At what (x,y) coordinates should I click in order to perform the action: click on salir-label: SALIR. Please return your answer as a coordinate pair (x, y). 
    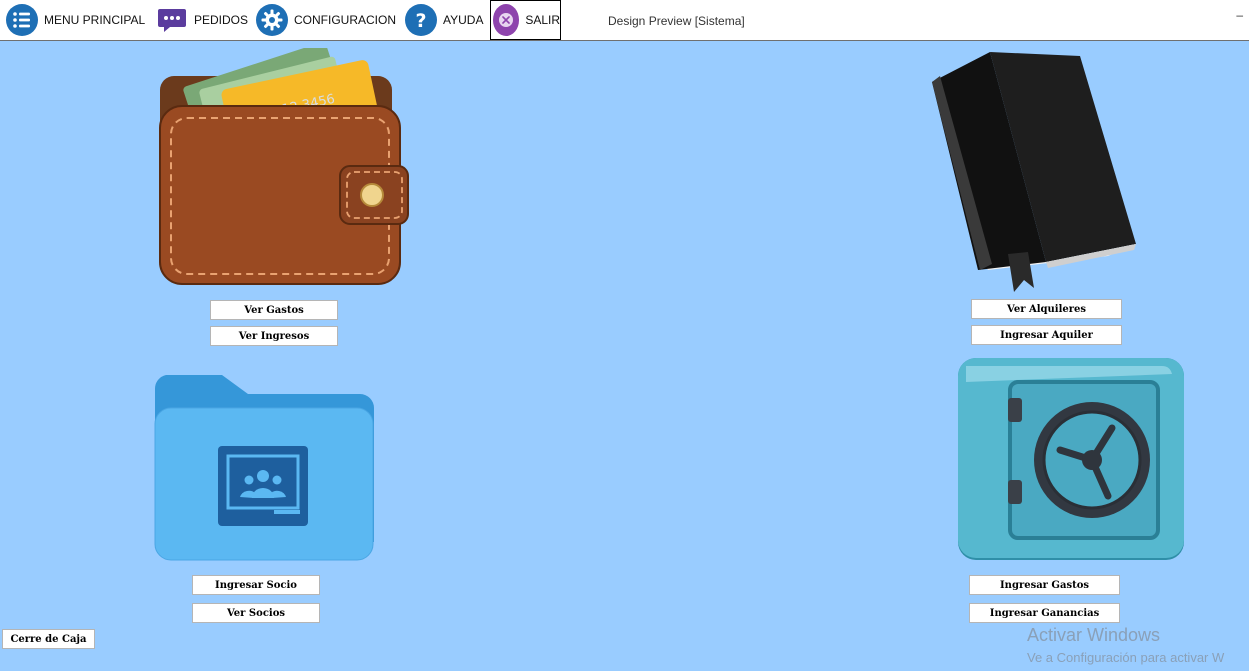
    Looking at the image, I should click on (542, 20).